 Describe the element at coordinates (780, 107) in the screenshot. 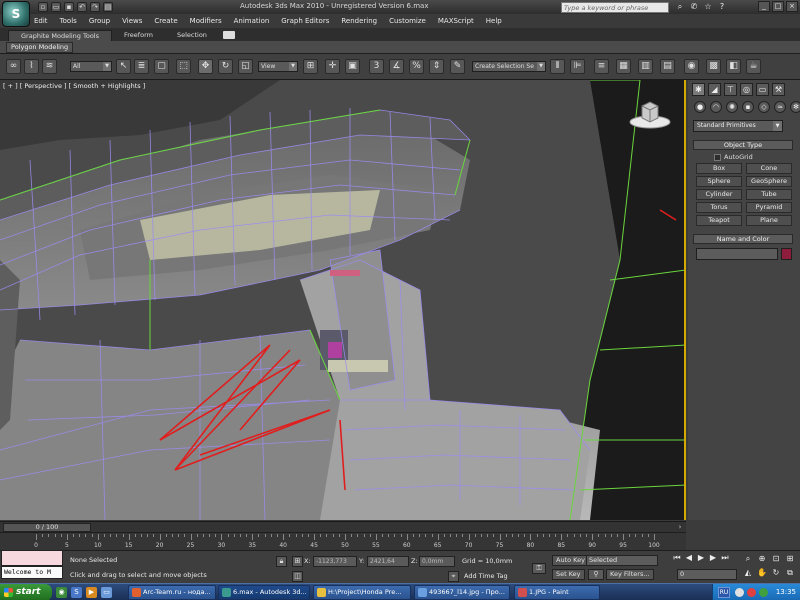

I see `space-warps-icon: ≈` at that location.